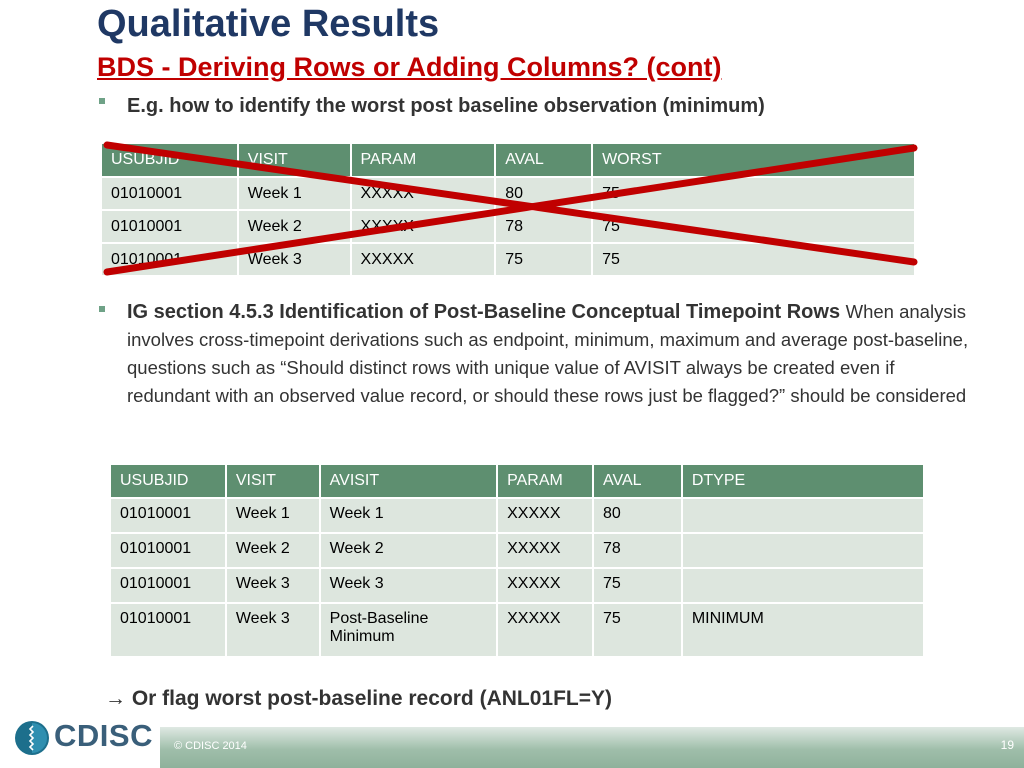 Image resolution: width=1024 pixels, height=768 pixels. I want to click on table-header-row: USUBJID VISIT PARAM AVAL WORST, so click(508, 160).